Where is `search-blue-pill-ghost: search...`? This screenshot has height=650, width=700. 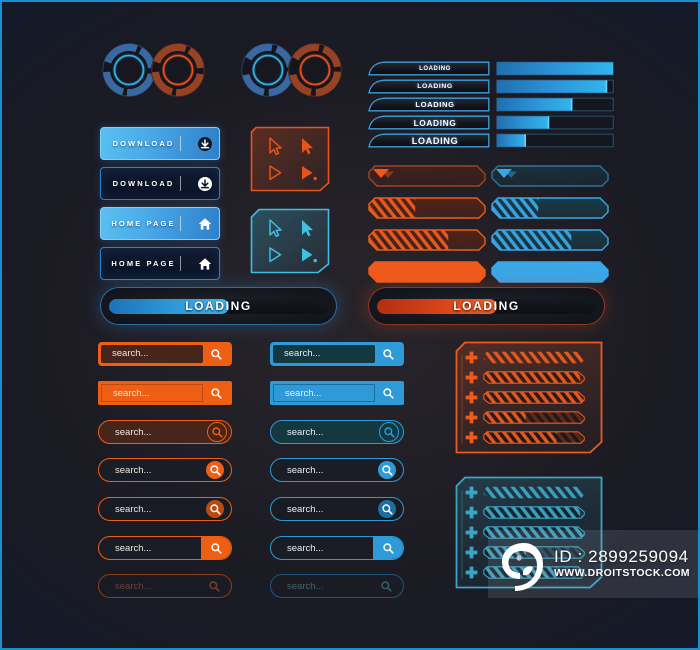
search-blue-pill-ghost: search... is located at coordinates (337, 509).